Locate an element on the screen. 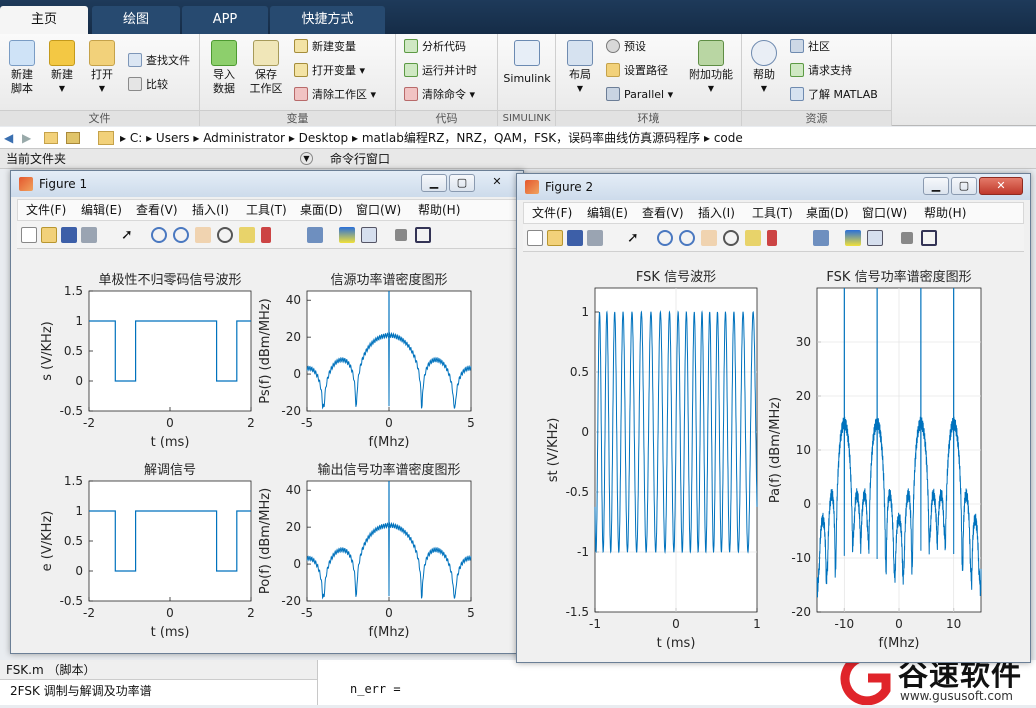  new-button: 新建 ▼ is located at coordinates (62, 68).